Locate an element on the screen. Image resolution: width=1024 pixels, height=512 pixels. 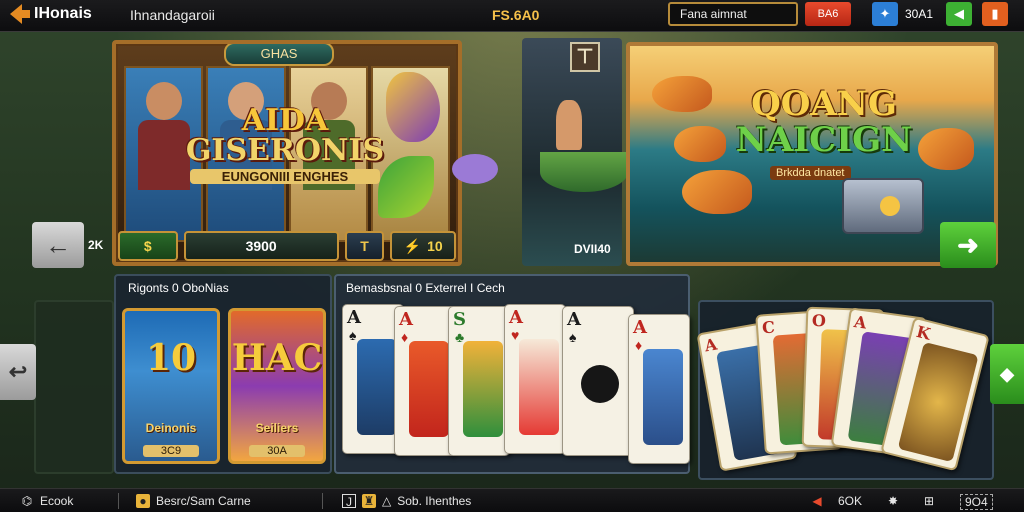
bottom-item-sob-label: Sob. Ihenthes is located at coordinates (434, 501).